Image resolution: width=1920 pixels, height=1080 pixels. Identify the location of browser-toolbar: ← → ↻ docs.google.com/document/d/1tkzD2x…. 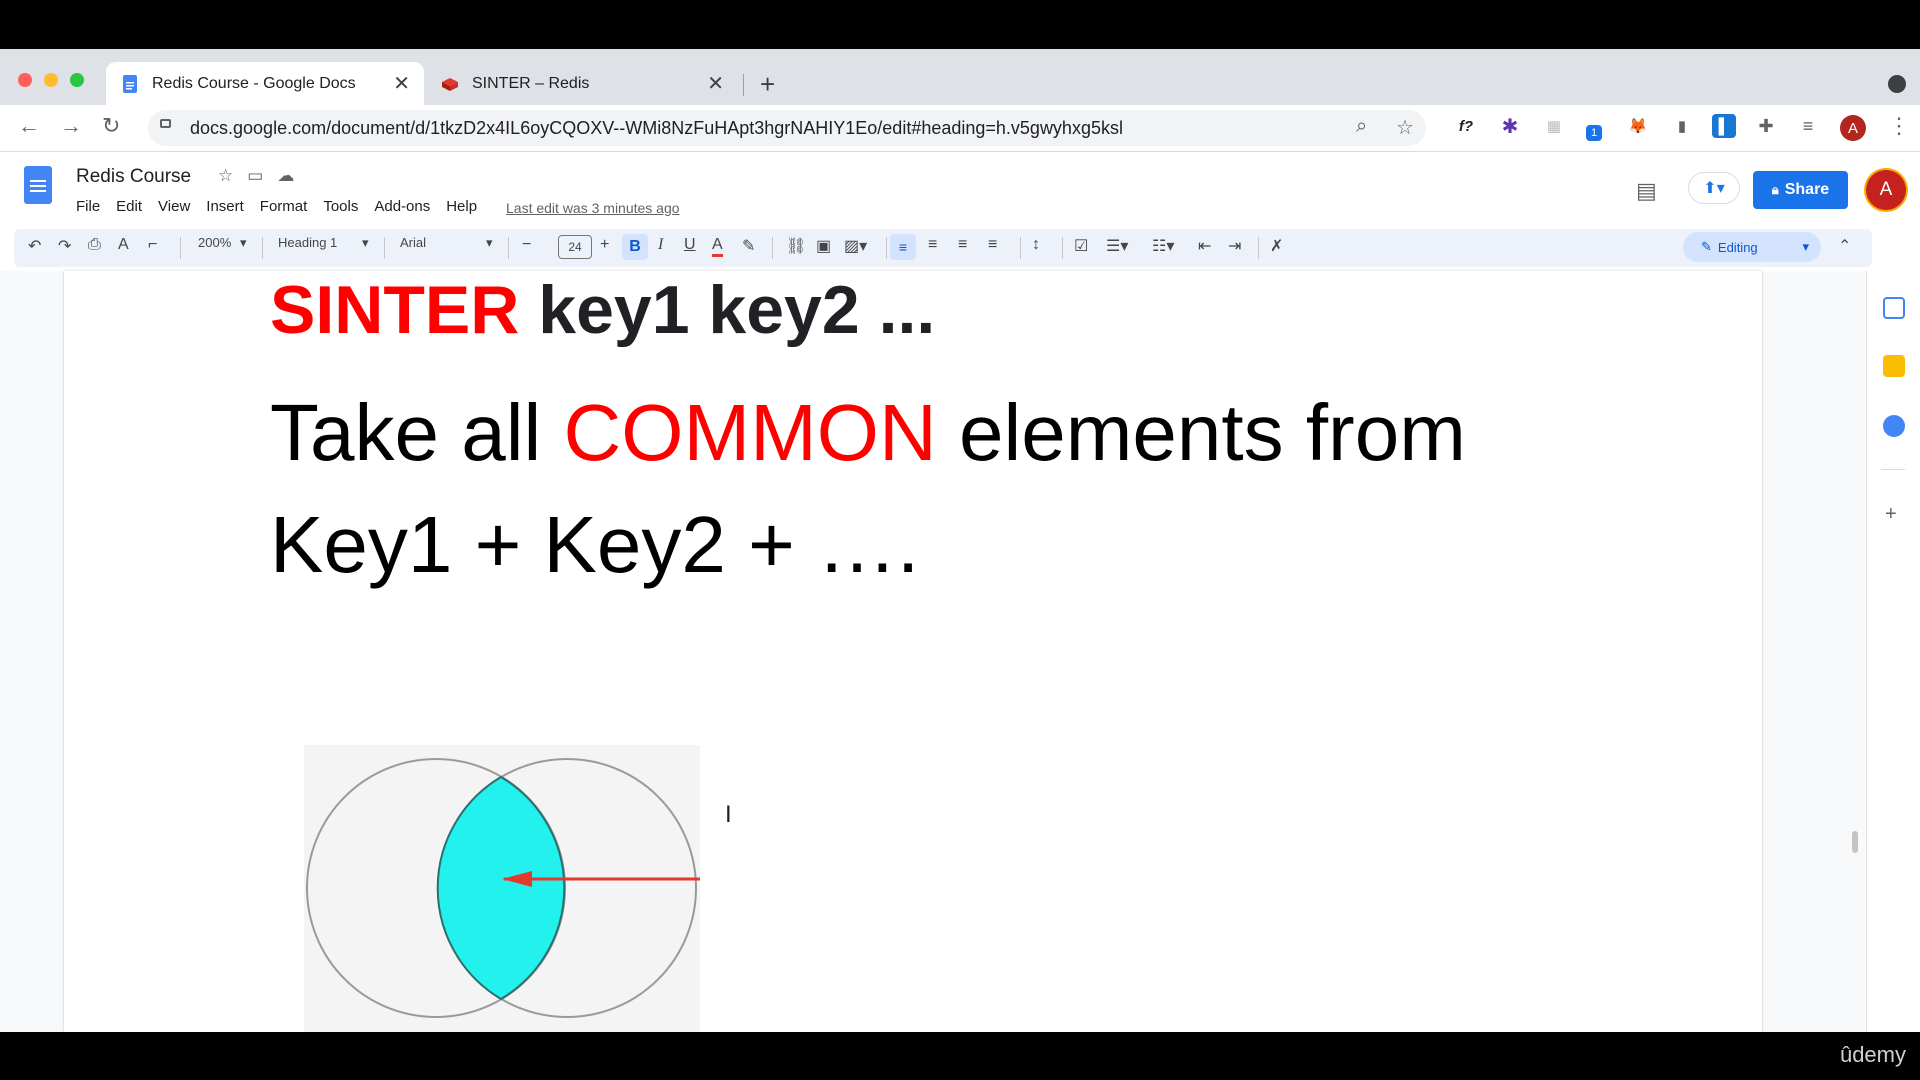
(960, 128).